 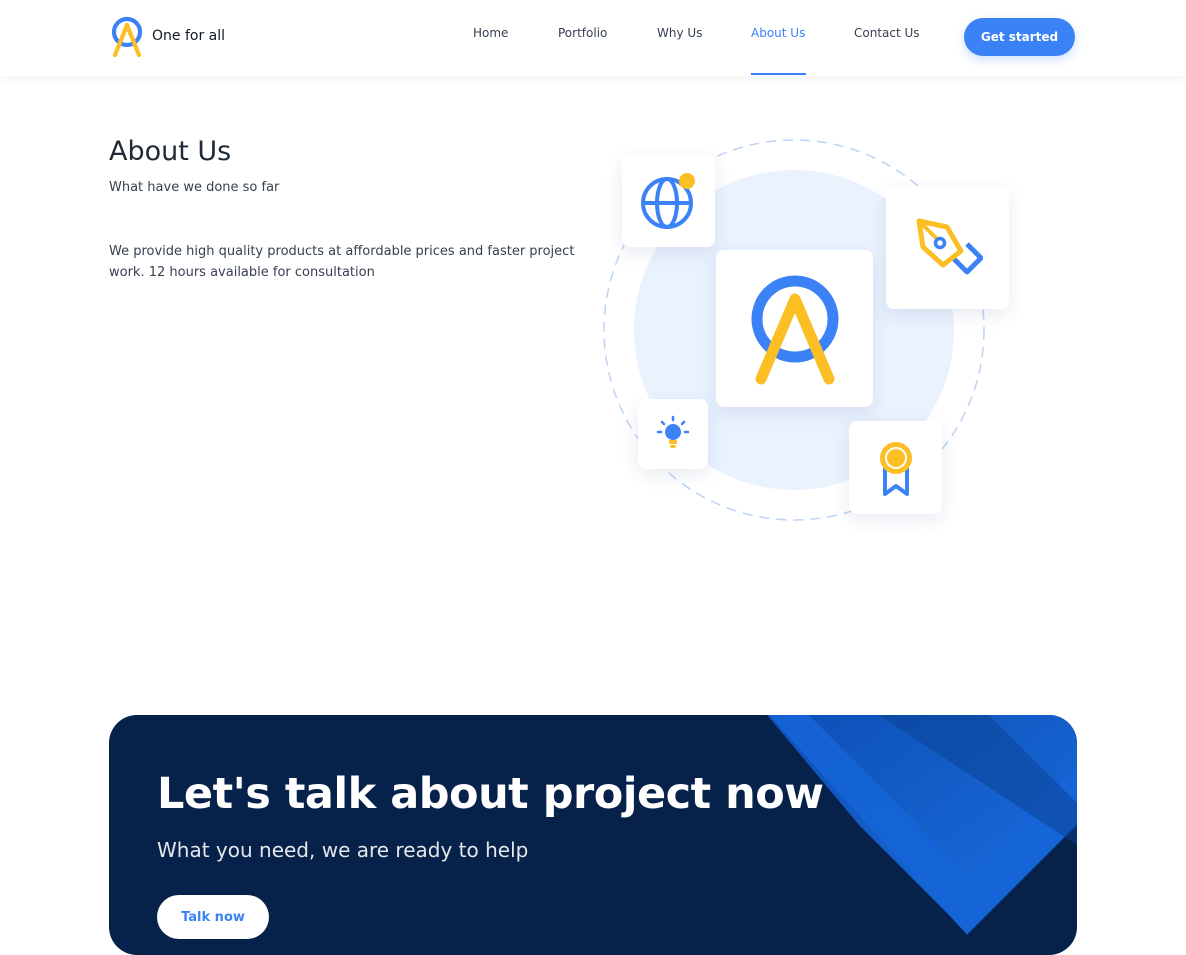 I want to click on nav-contact-us: Contact Us, so click(x=887, y=33).